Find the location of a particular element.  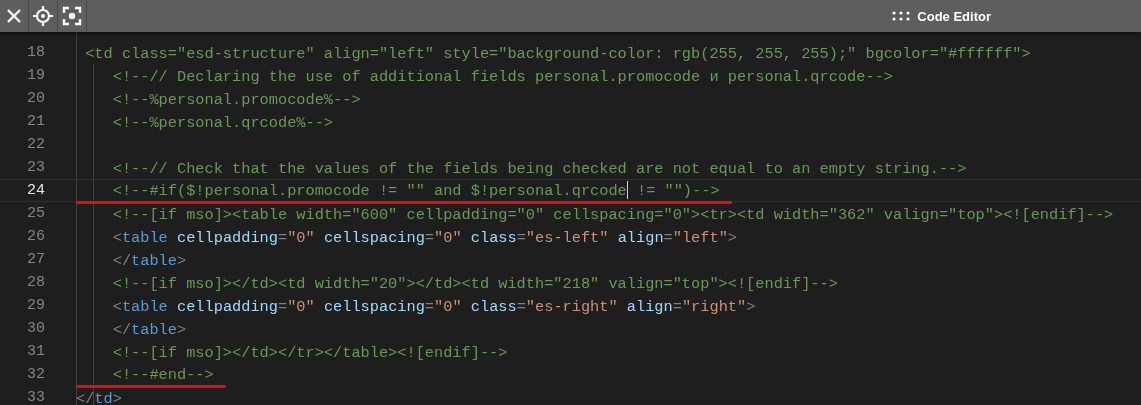

line-number: 22 is located at coordinates (35, 144).